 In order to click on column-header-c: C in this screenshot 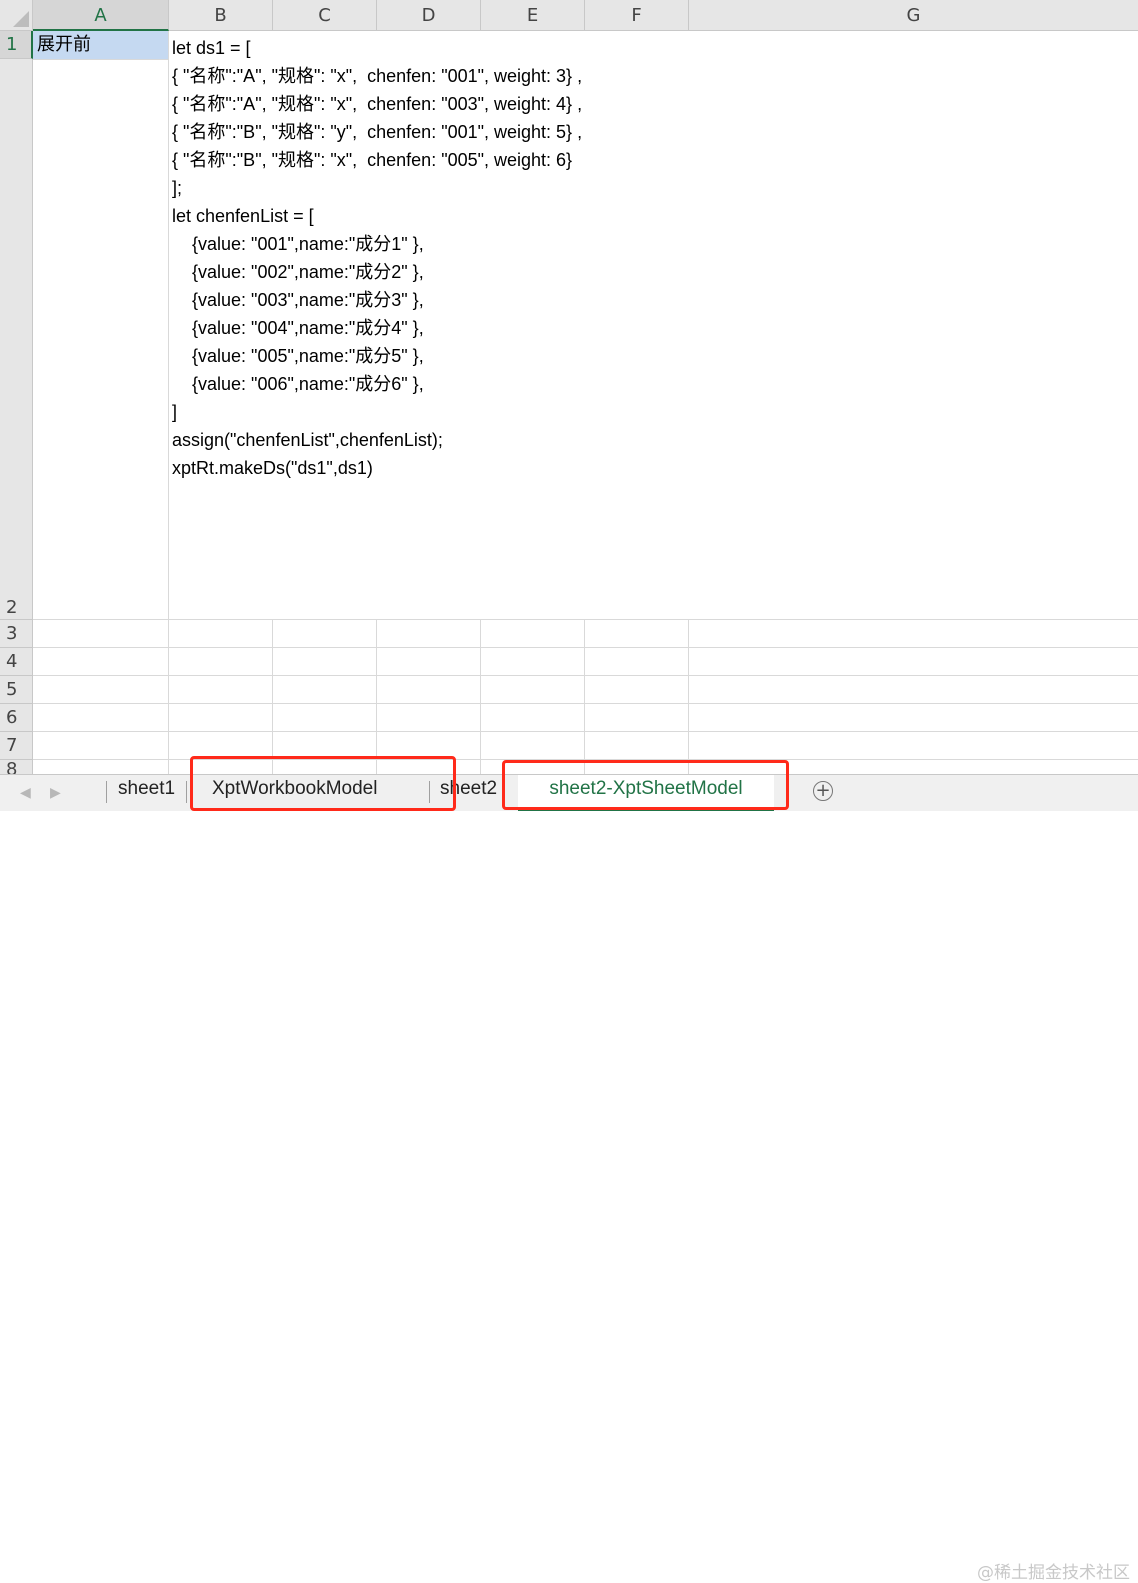, I will do `click(325, 15)`.